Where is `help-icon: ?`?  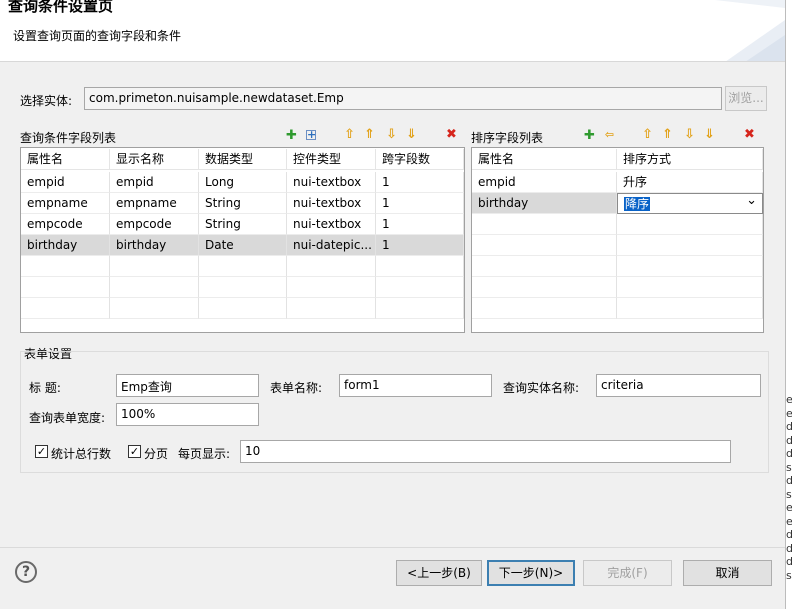
help-icon: ? is located at coordinates (26, 572).